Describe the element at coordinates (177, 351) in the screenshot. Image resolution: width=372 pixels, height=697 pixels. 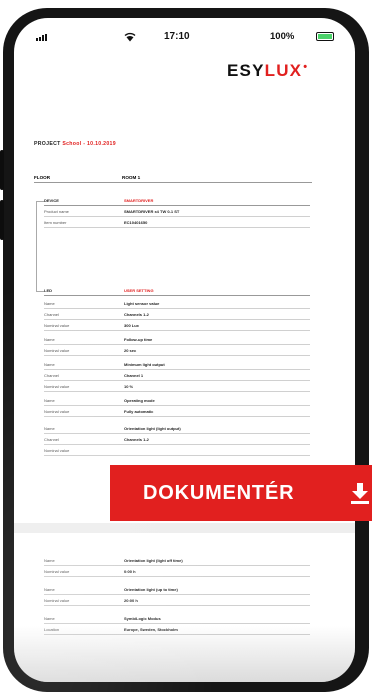
I see `table-row: Nominal value 20 sec` at that location.